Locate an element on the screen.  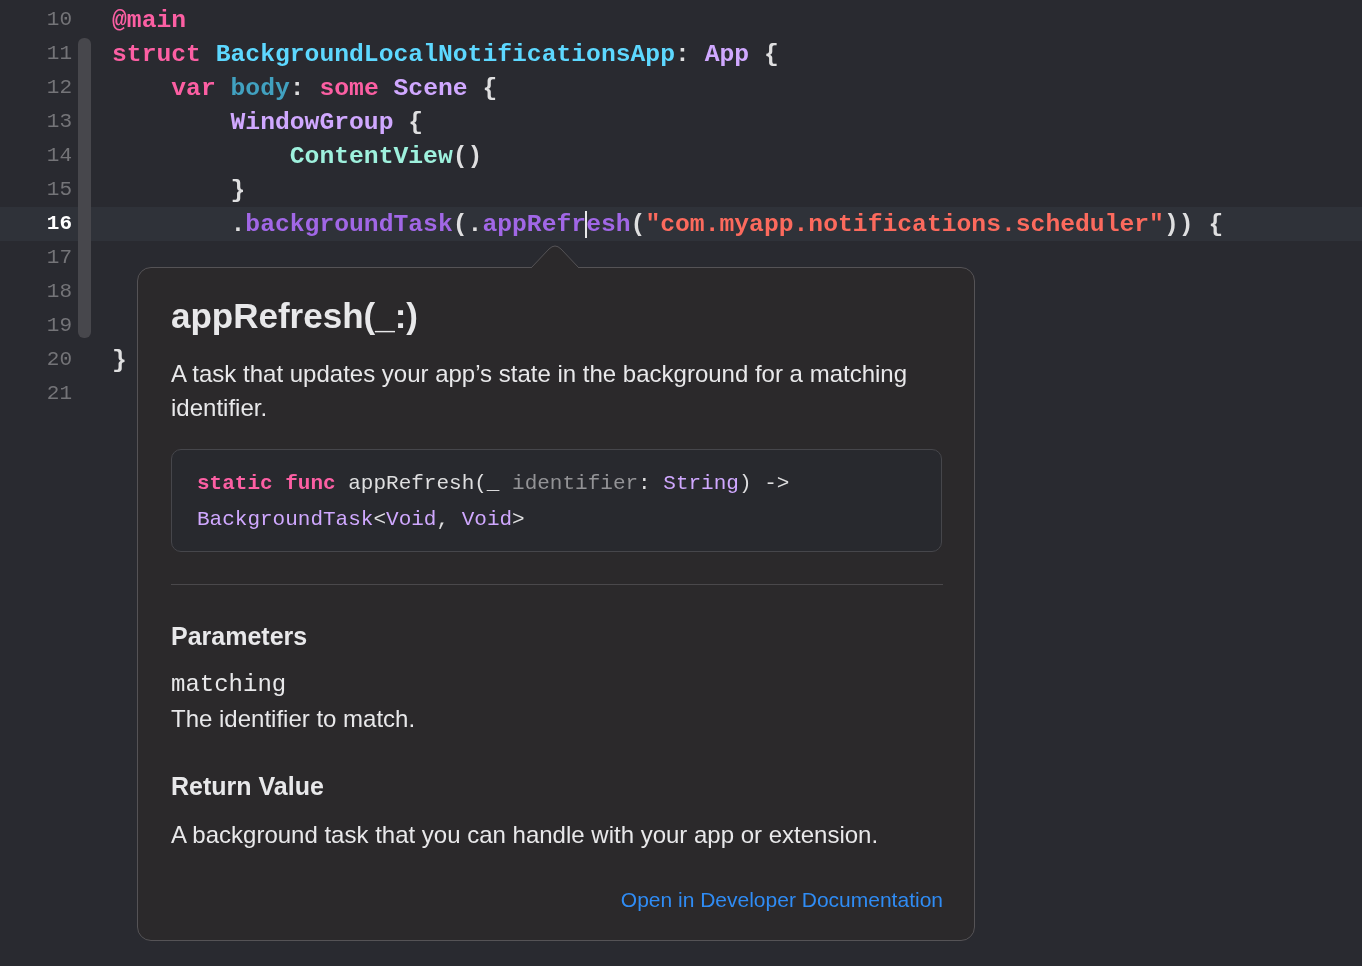
code-line: ContentView() is located at coordinates (385, 156).